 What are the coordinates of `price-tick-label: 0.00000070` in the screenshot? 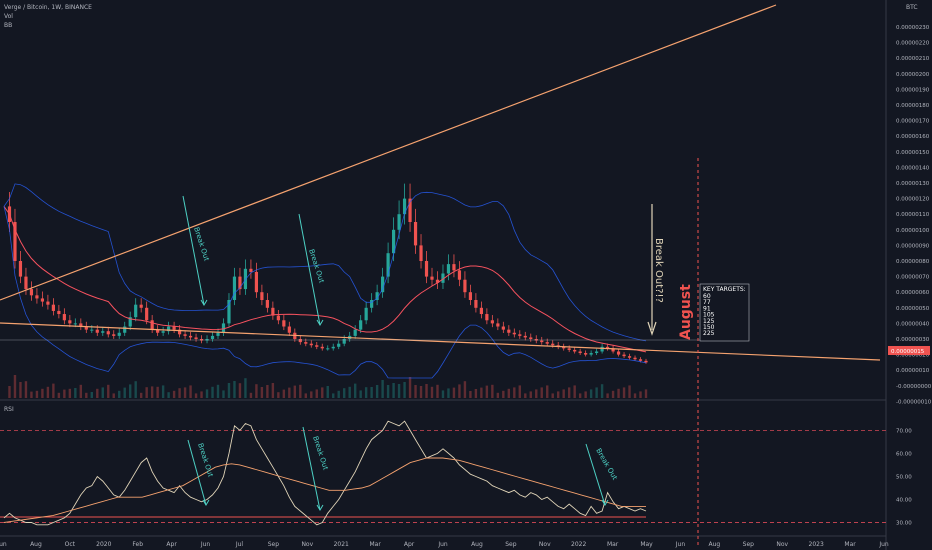 It's located at (913, 278).